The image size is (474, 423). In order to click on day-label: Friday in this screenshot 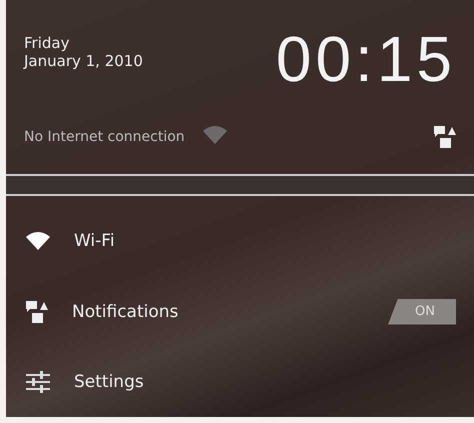, I will do `click(47, 43)`.